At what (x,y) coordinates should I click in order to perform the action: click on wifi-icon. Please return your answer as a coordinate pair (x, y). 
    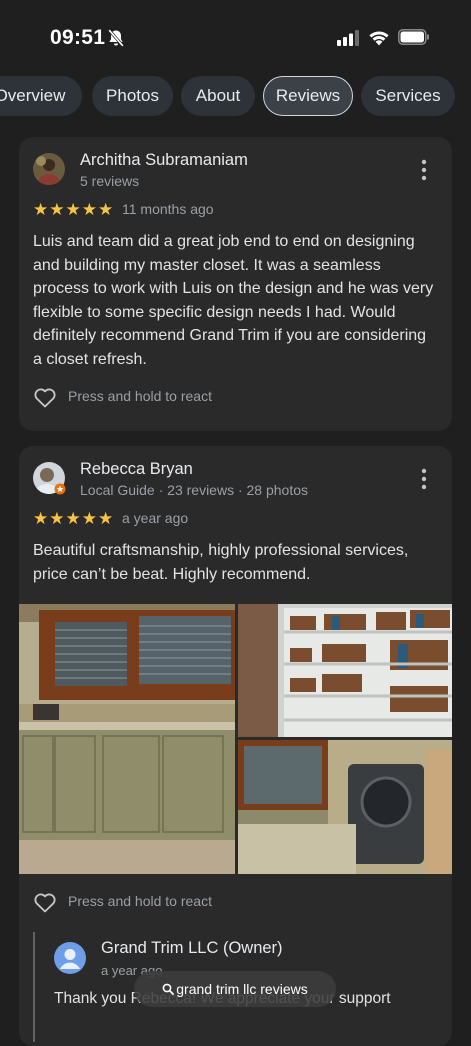
    Looking at the image, I should click on (379, 38).